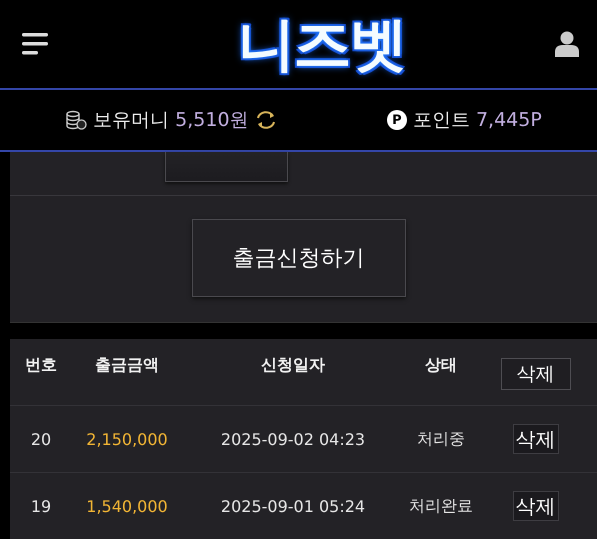 This screenshot has width=597, height=539. Describe the element at coordinates (293, 506) in the screenshot. I see `request-date: 2025-09-01 05:24` at that location.